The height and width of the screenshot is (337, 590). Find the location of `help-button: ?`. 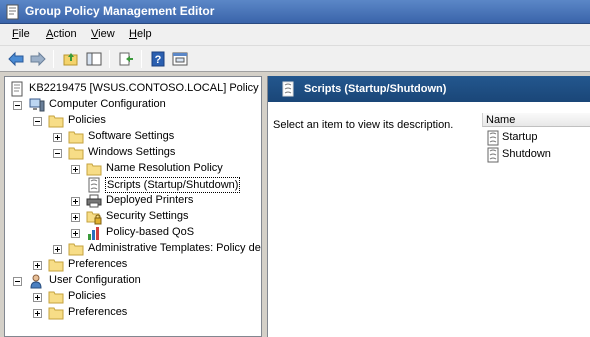

help-button: ? is located at coordinates (158, 59).